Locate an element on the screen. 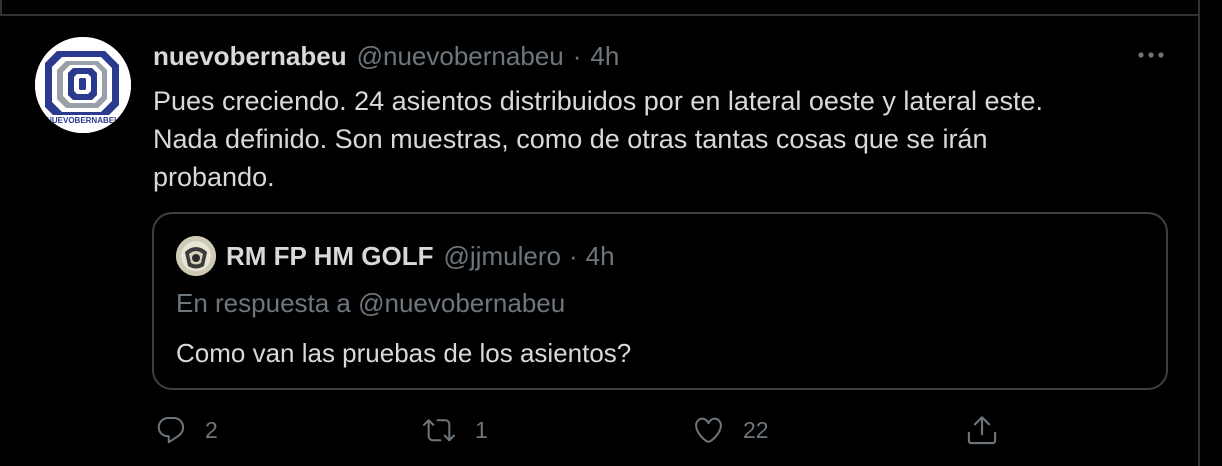  frame-border-left is located at coordinates (1, 7).